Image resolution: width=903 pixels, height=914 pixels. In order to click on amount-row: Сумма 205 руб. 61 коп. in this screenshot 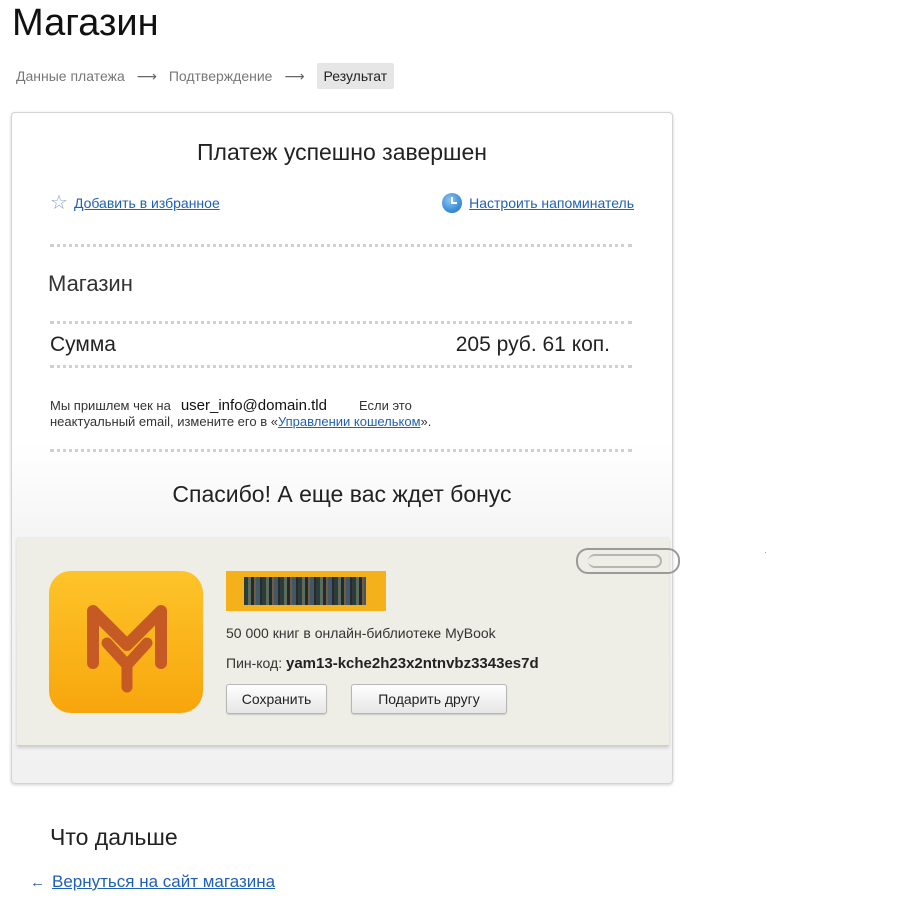, I will do `click(330, 345)`.